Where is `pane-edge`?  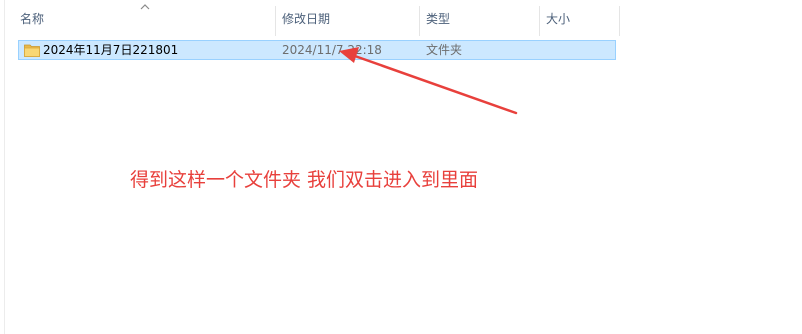 pane-edge is located at coordinates (4, 167).